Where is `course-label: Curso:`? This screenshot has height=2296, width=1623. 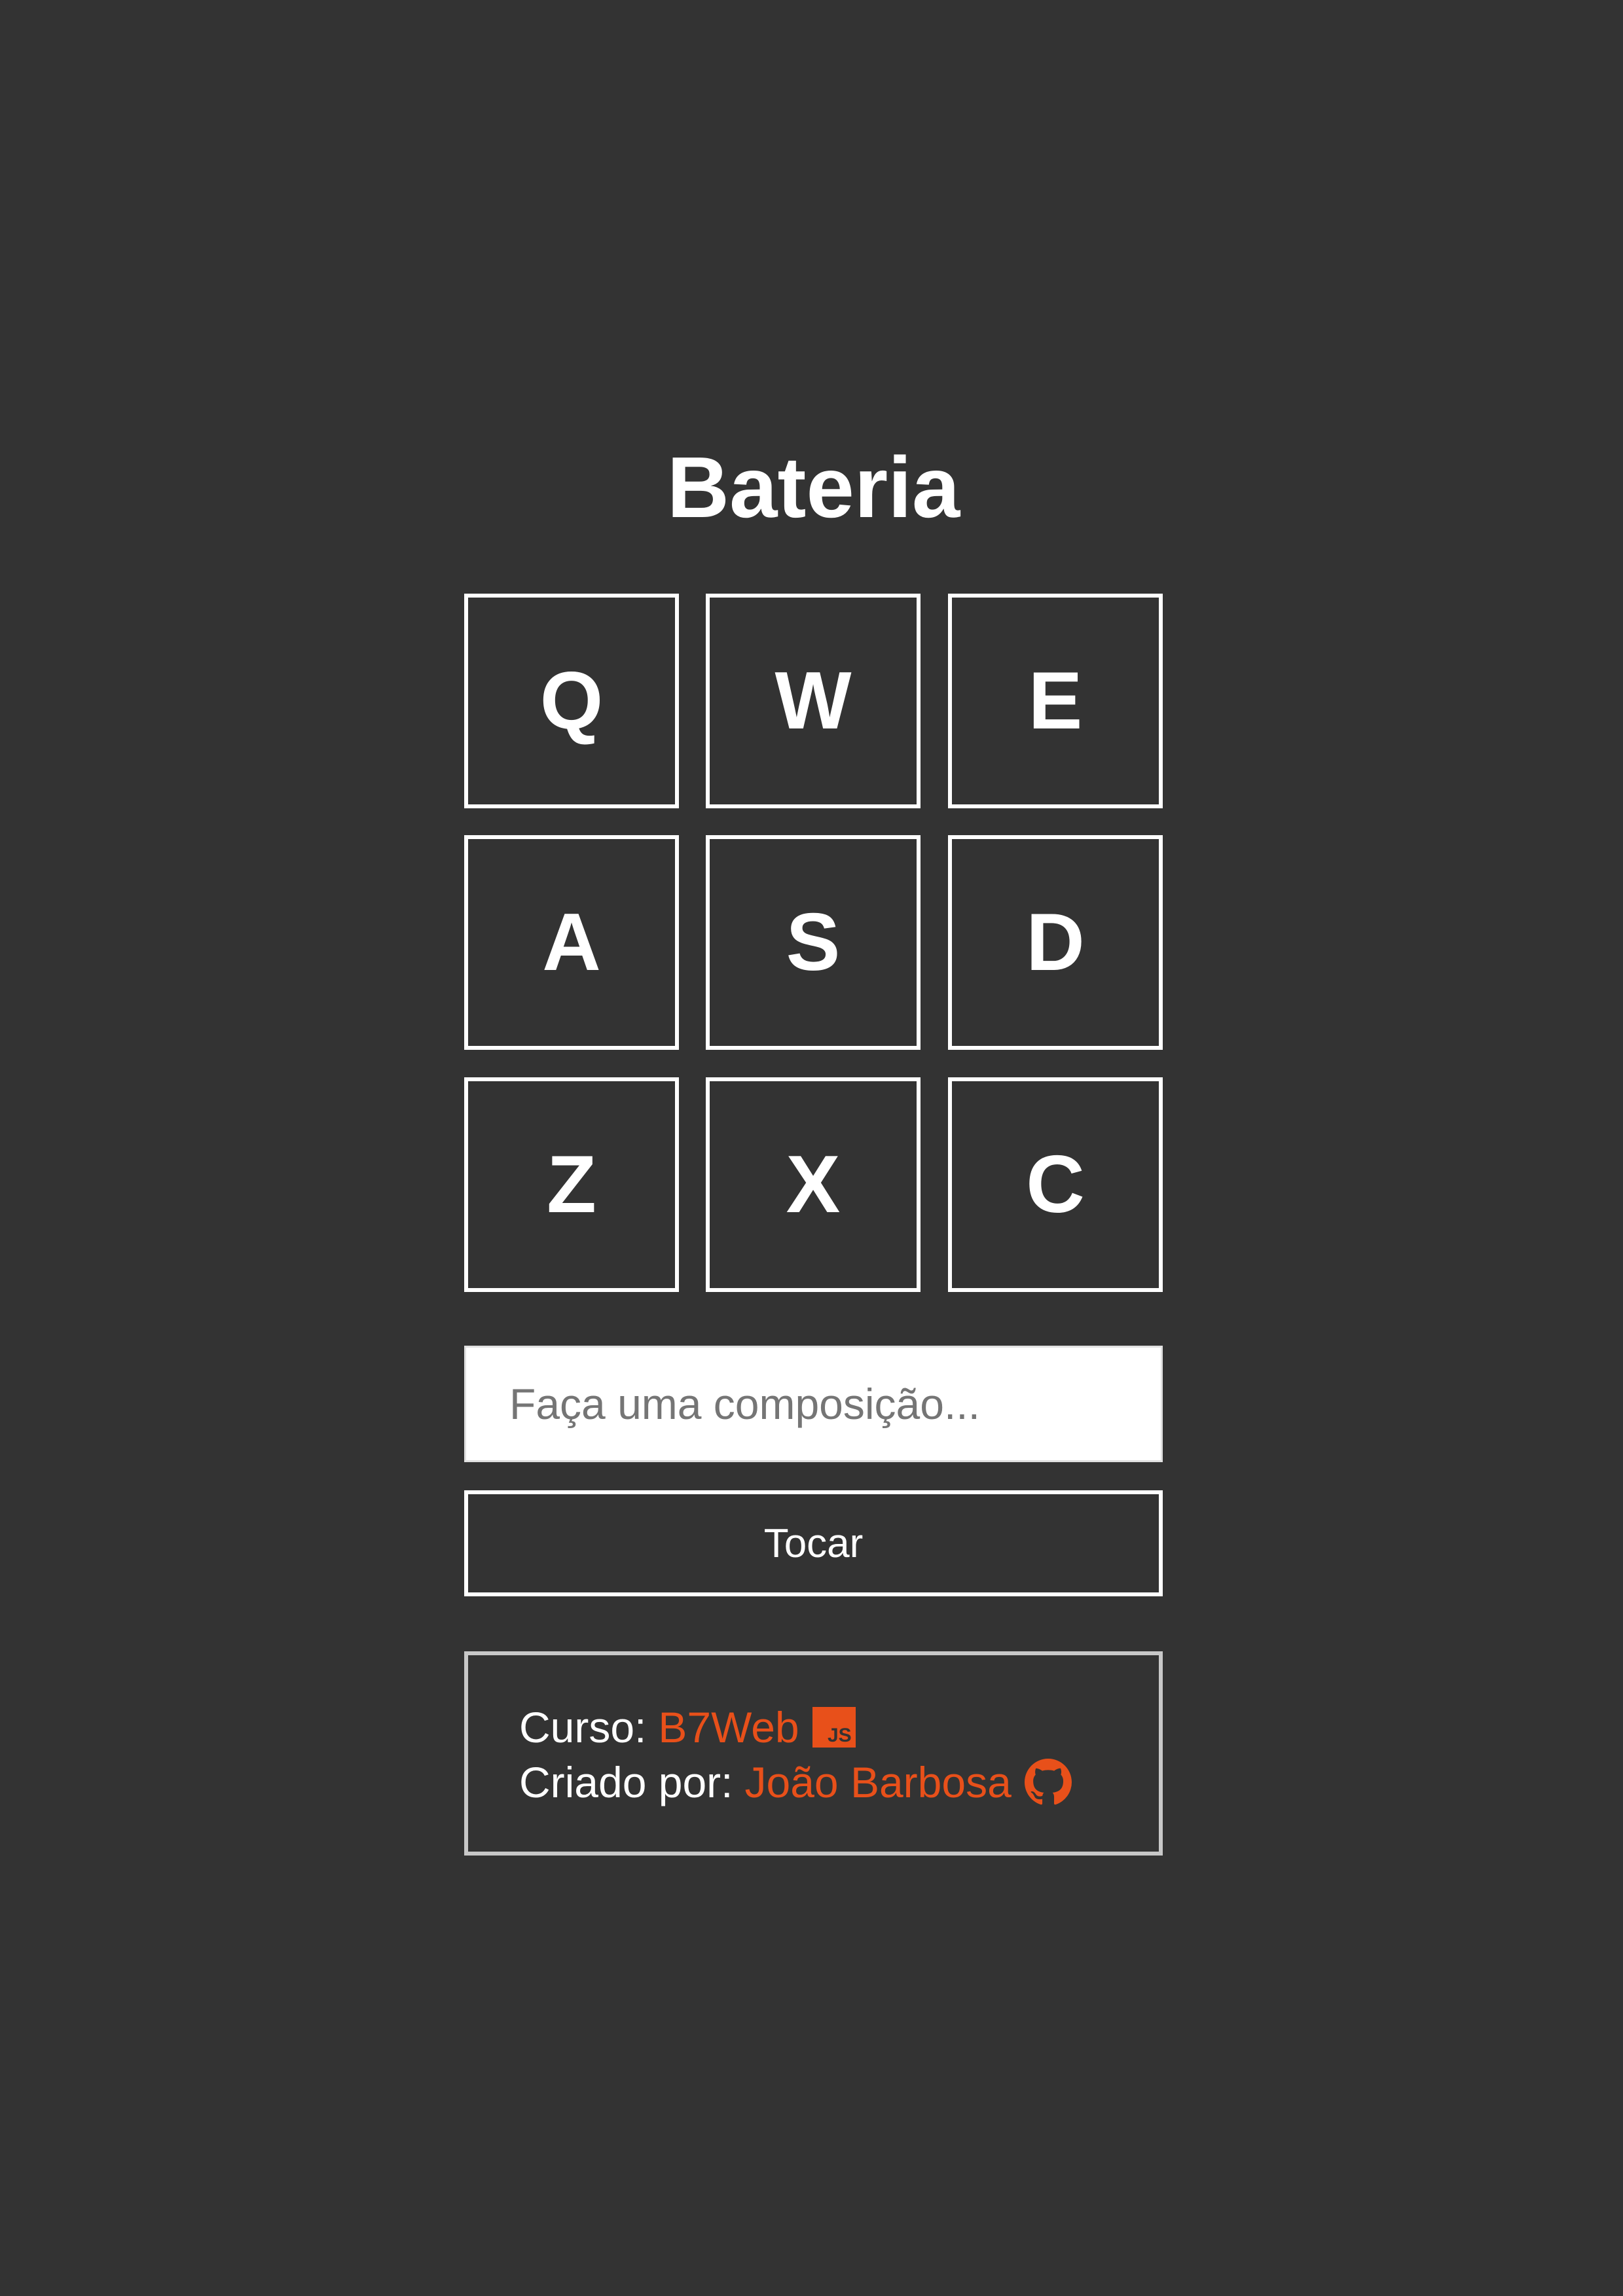 course-label: Curso: is located at coordinates (583, 1727).